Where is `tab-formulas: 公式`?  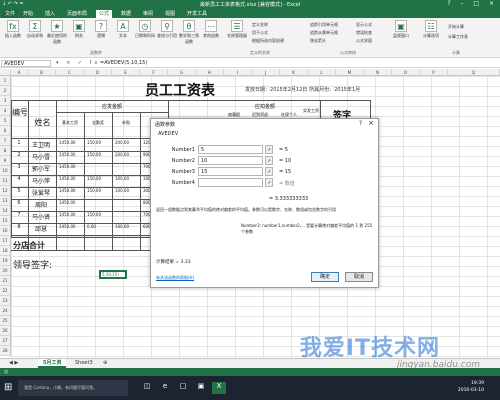 tab-formulas: 公式 is located at coordinates (104, 14).